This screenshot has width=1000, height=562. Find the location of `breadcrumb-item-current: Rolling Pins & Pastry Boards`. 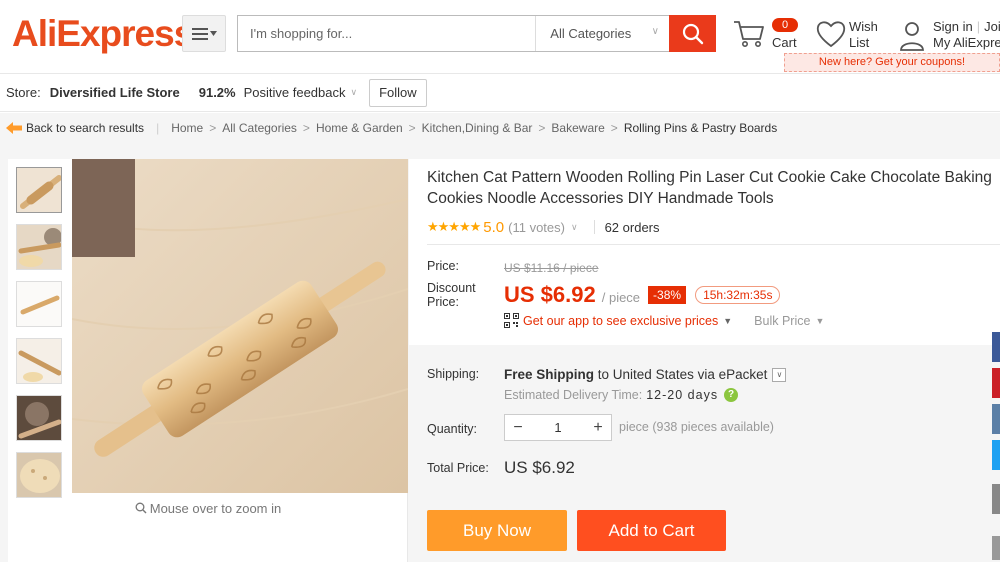

breadcrumb-item-current: Rolling Pins & Pastry Boards is located at coordinates (700, 128).